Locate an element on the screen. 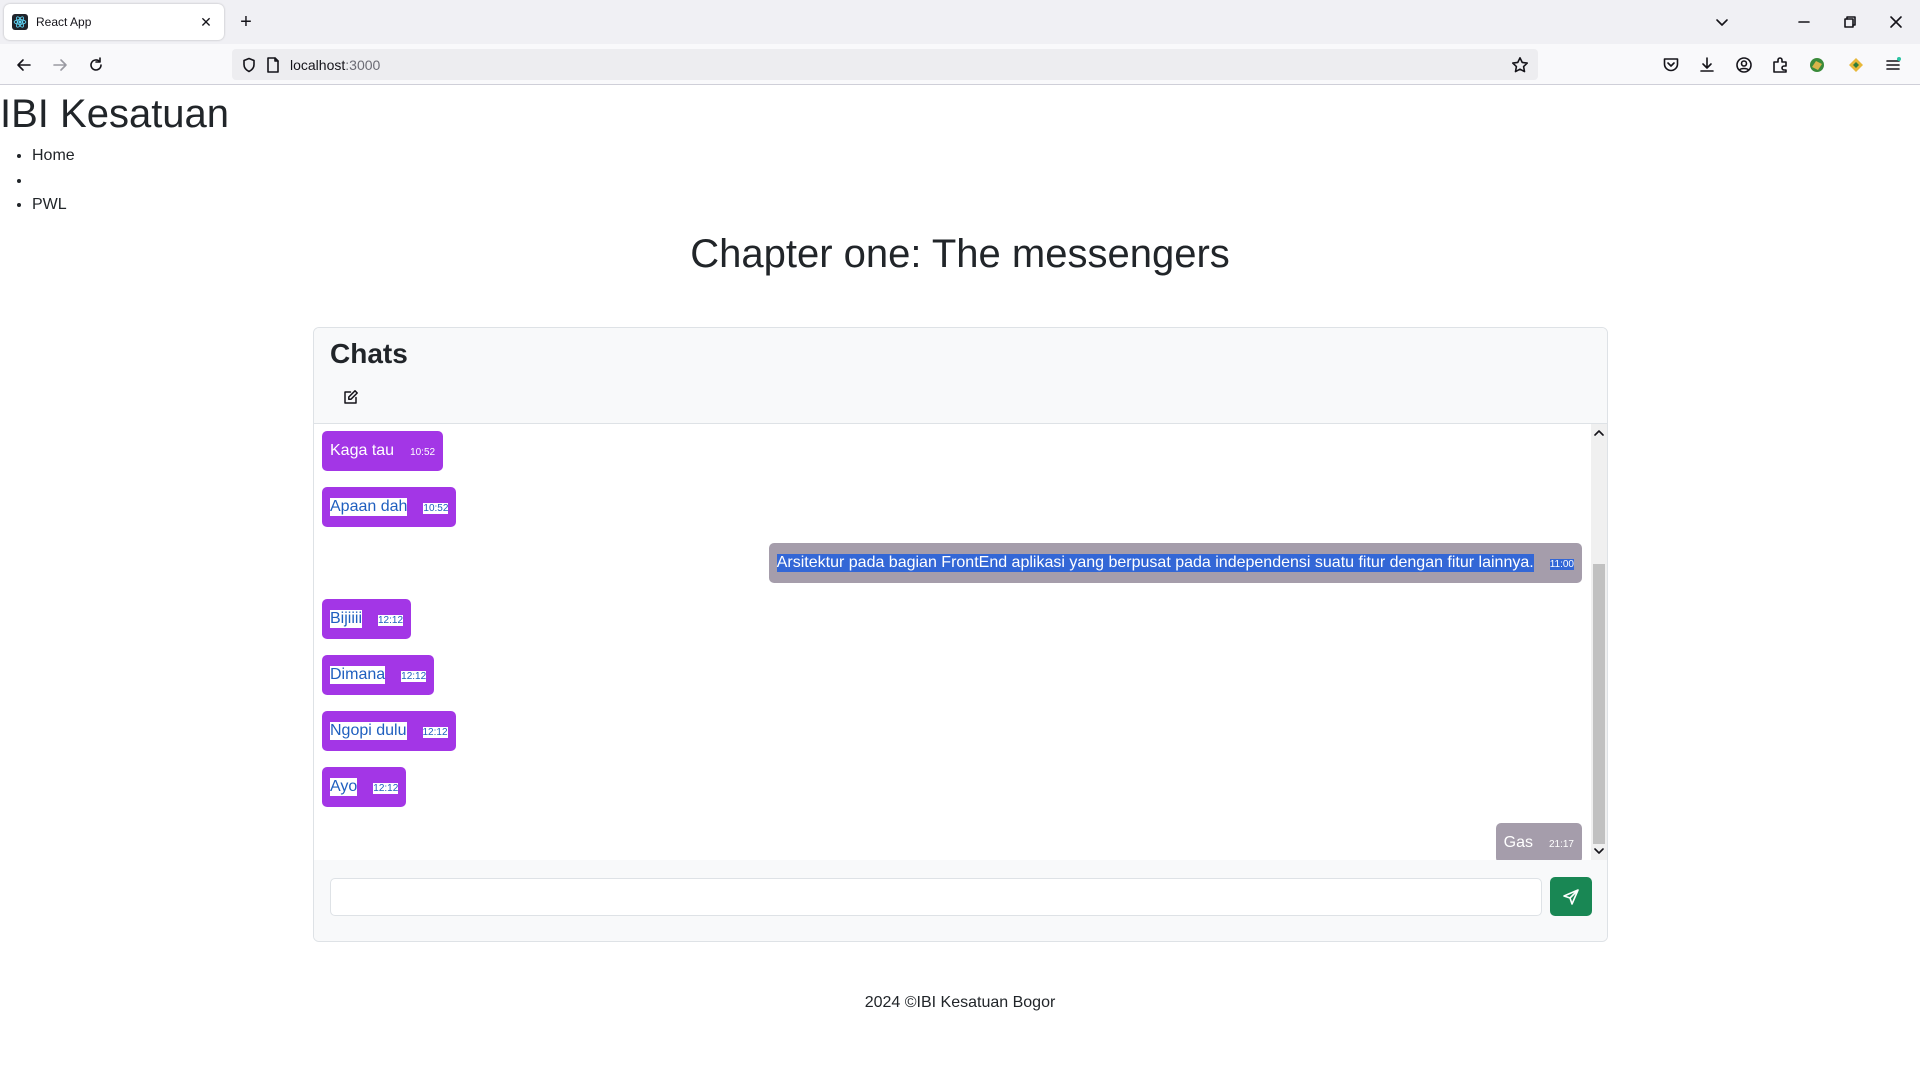  menu-icon is located at coordinates (1893, 65).